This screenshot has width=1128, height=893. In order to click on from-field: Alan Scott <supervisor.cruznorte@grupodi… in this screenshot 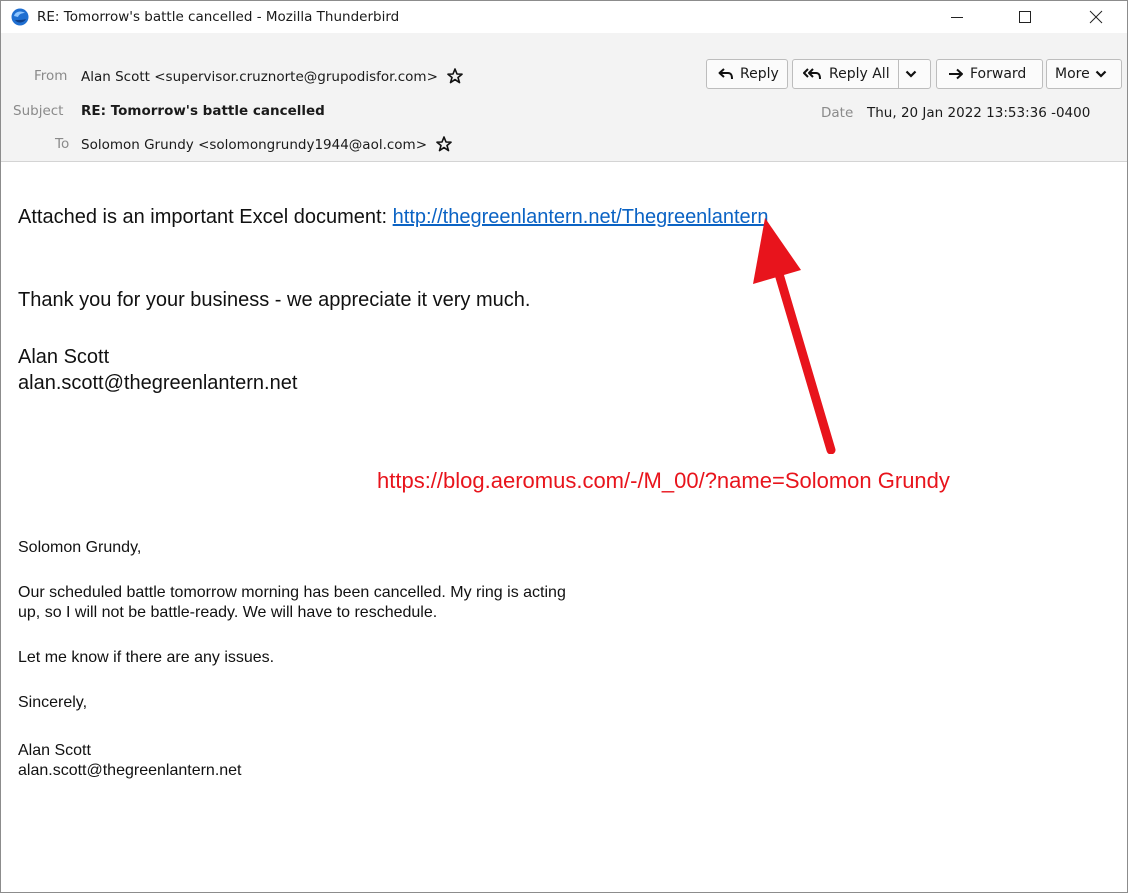, I will do `click(272, 76)`.